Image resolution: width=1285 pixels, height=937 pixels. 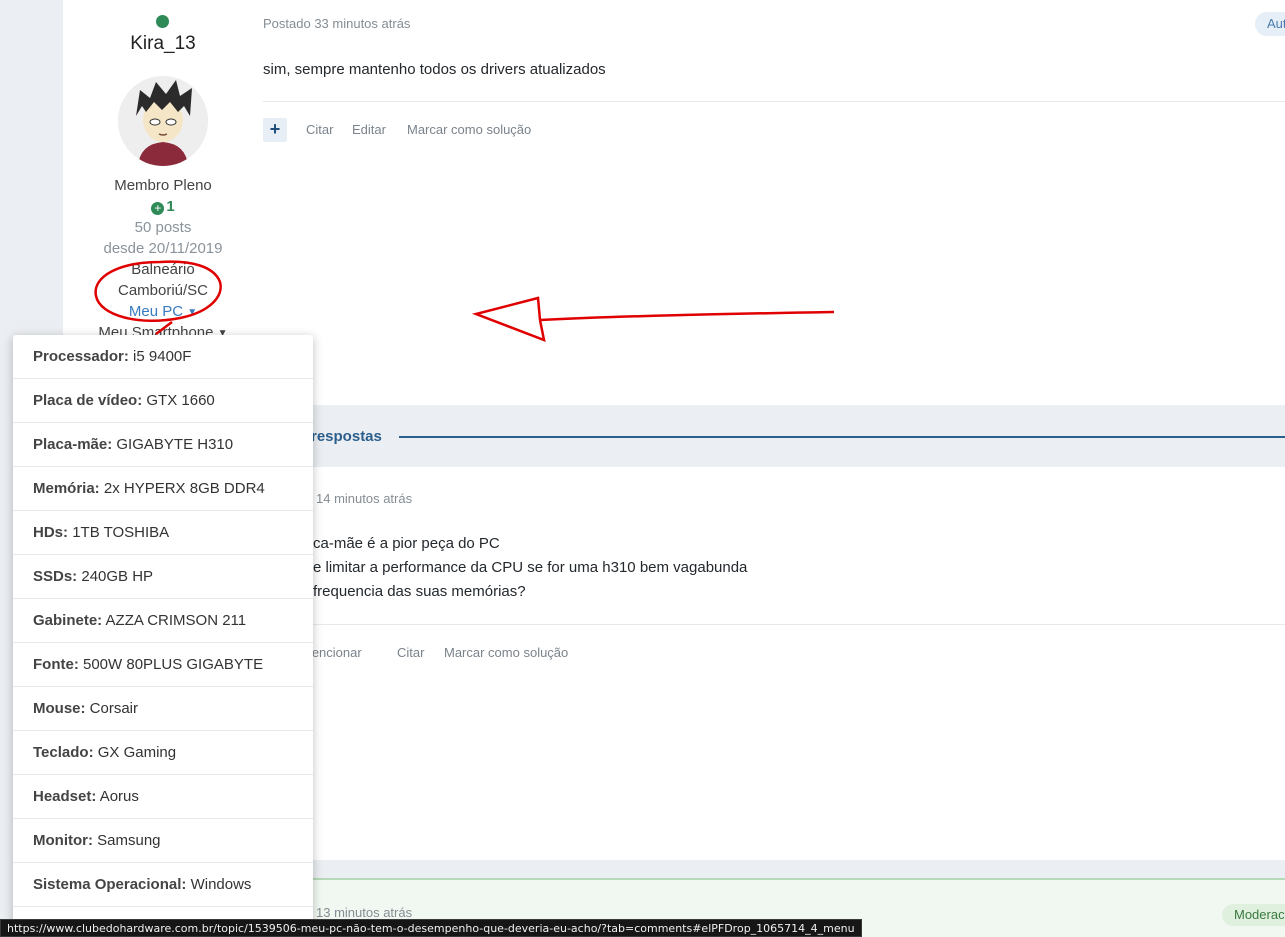 What do you see at coordinates (163, 577) in the screenshot?
I see `menu-item-ssds: SSDs: 240GB HP` at bounding box center [163, 577].